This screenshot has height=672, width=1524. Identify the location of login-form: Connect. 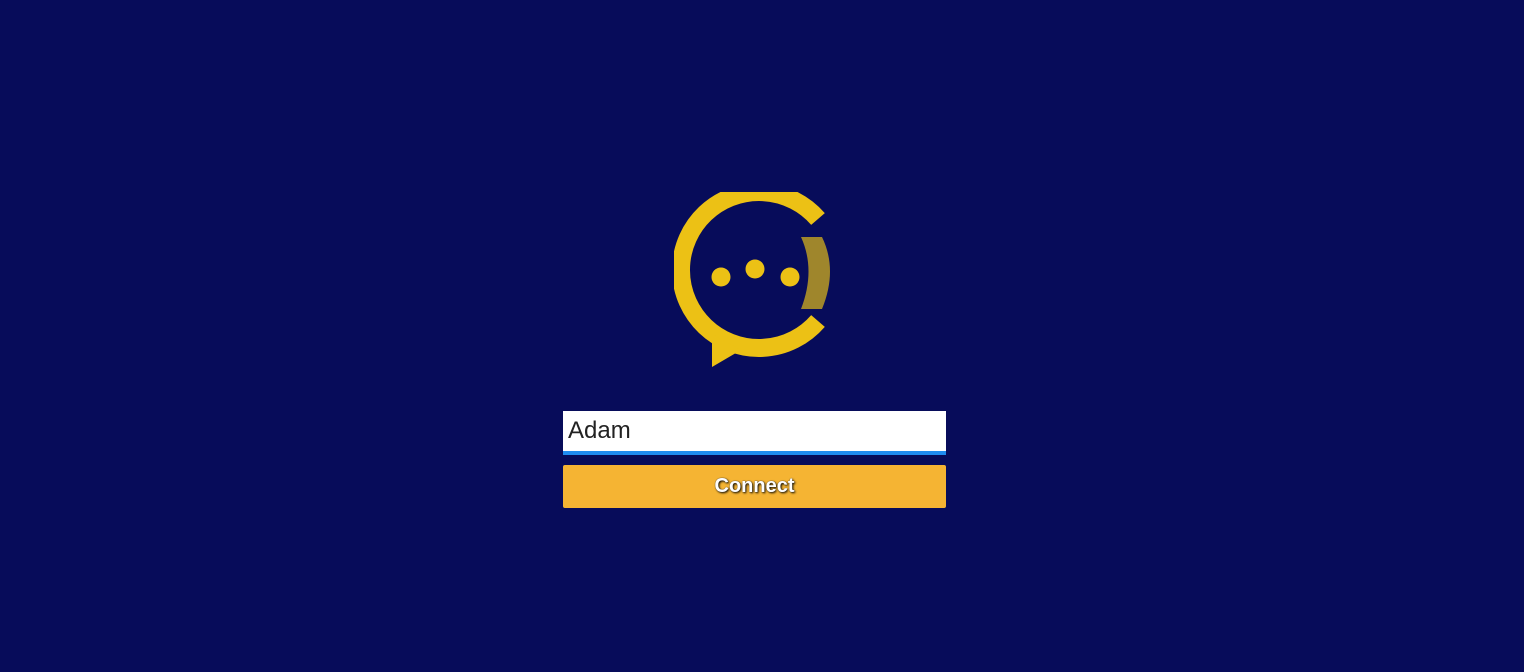
(754, 459).